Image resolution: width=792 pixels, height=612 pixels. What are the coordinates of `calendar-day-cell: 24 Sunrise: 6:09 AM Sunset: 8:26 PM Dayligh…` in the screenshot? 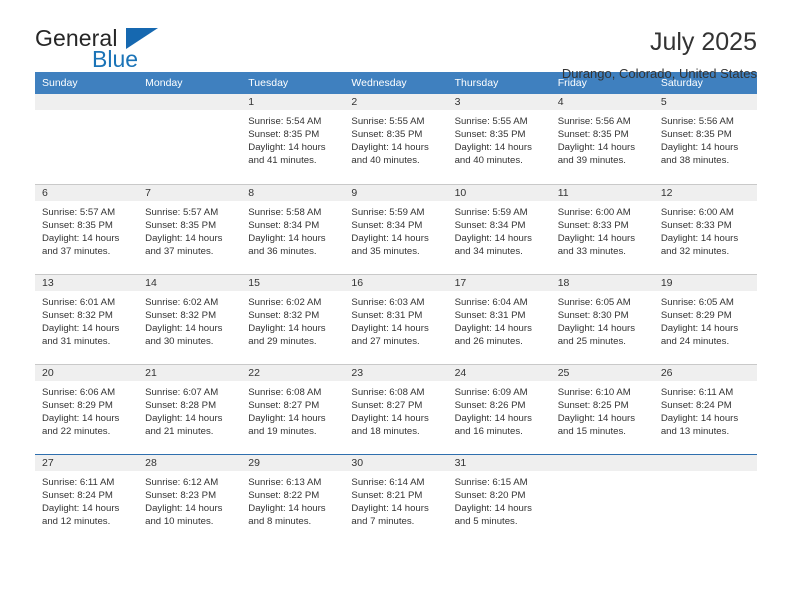 It's located at (499, 408).